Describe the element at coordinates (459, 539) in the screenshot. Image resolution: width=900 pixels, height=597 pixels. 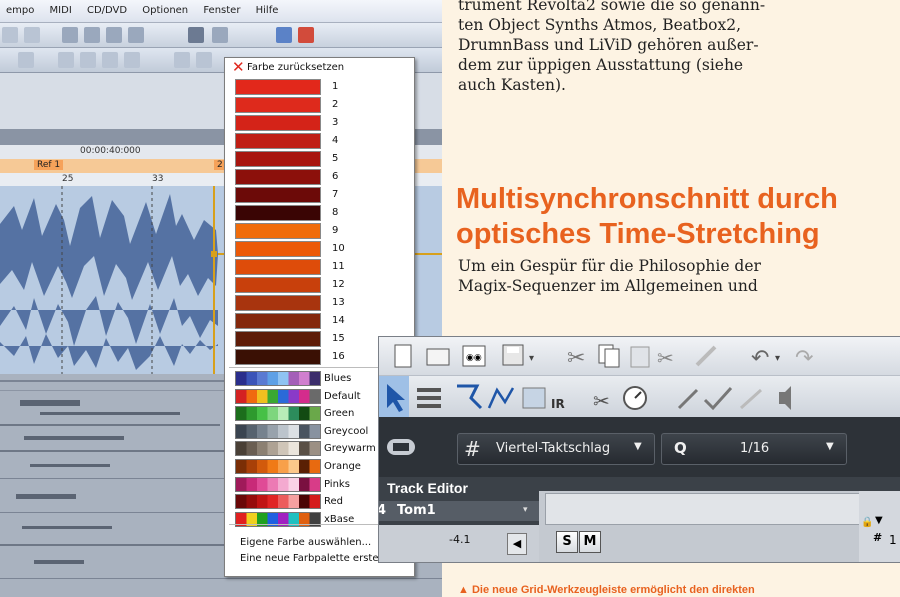
I see `track-volume-value: -4.1` at that location.